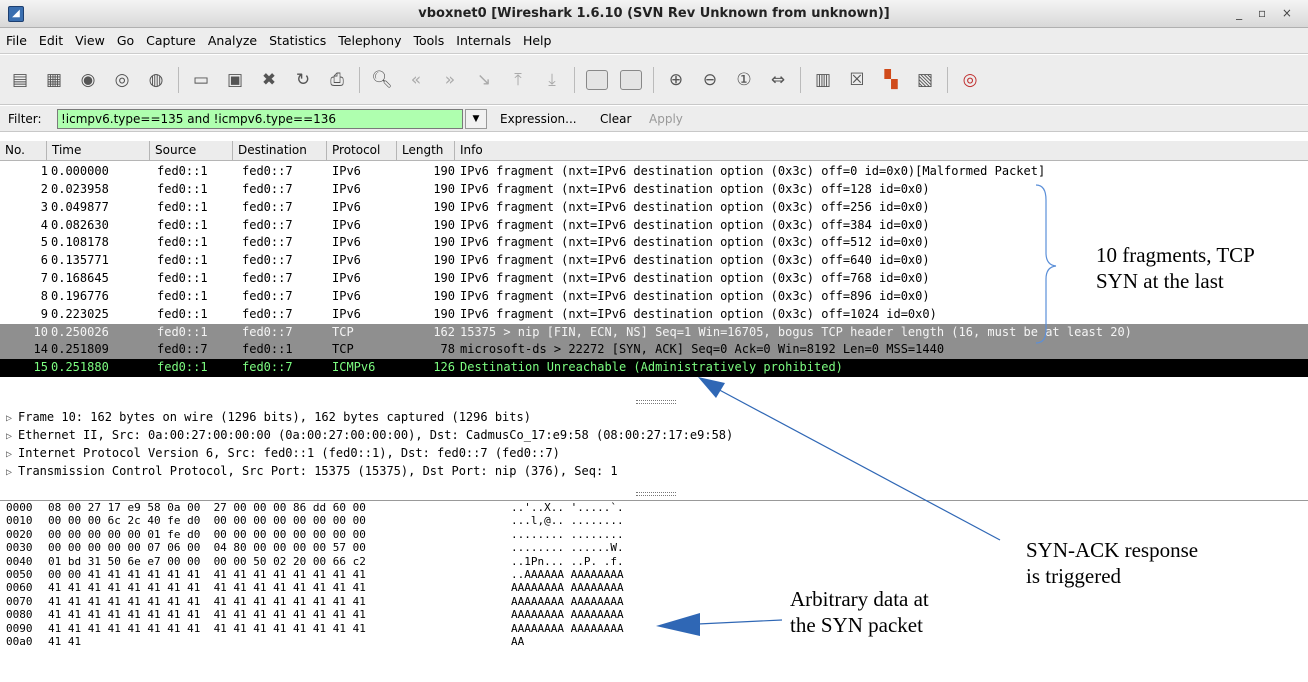  I want to click on clear-button: Clear, so click(615, 119).